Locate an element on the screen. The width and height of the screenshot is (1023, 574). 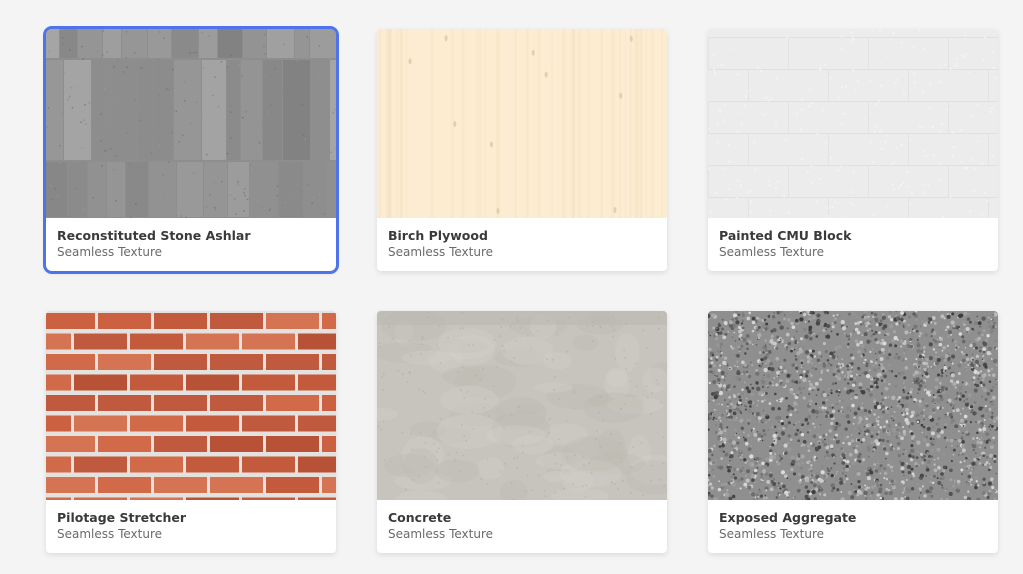
texture-title: Reconstituted Stone Ashlar is located at coordinates (154, 235).